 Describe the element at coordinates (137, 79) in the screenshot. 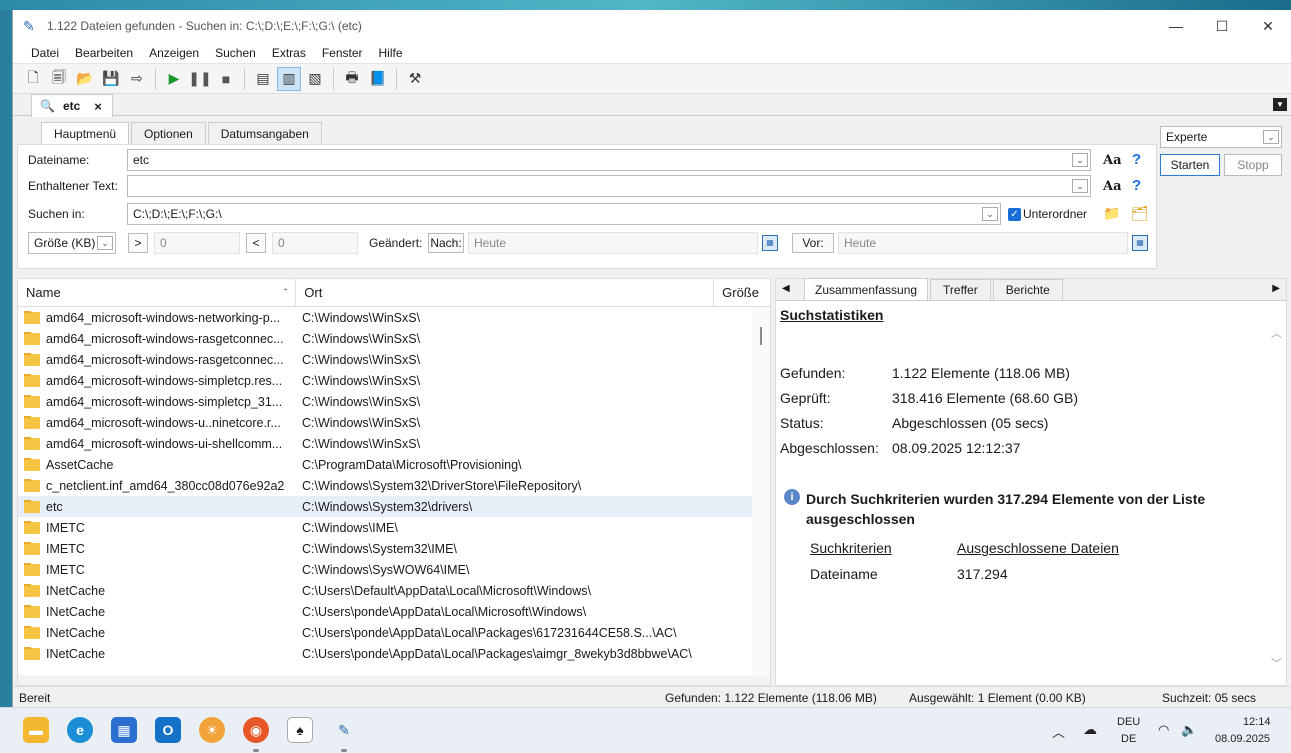

I see `export-icon: ⇨` at that location.